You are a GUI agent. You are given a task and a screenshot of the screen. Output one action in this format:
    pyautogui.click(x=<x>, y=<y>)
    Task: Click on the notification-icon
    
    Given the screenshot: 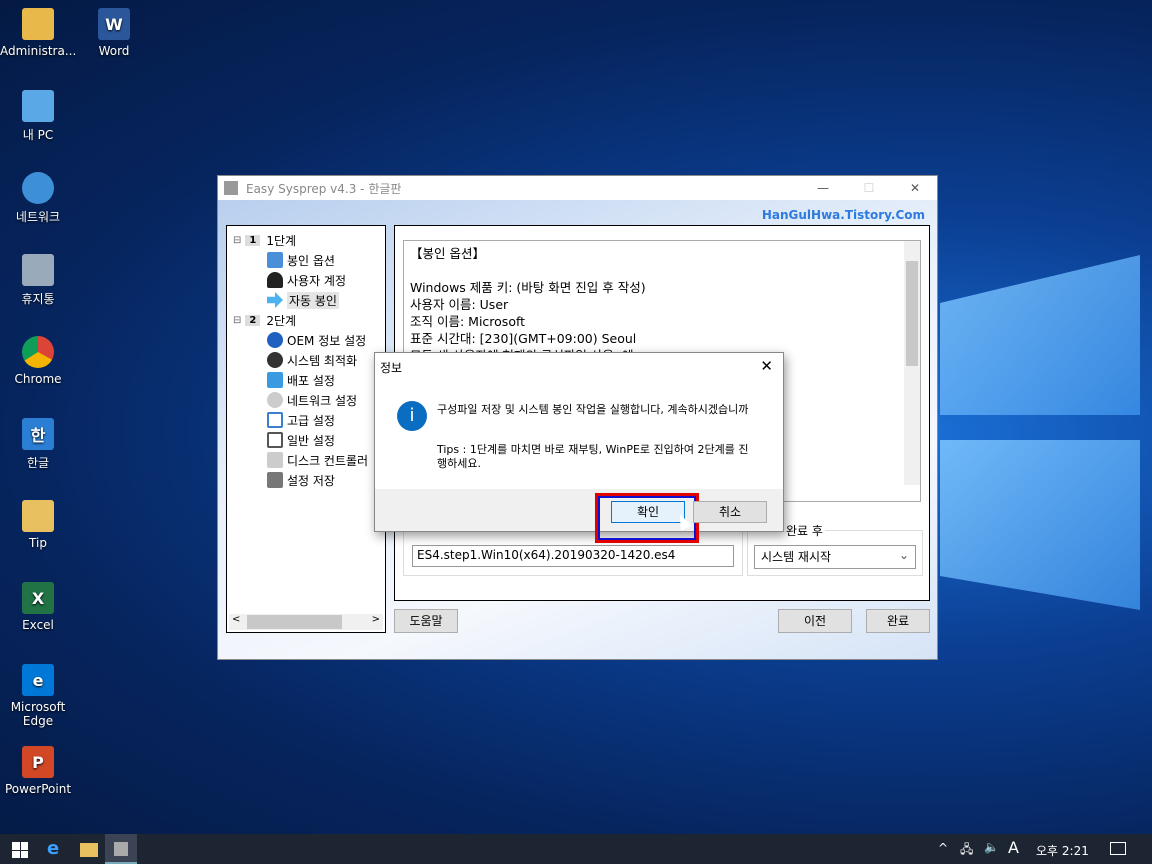 What is the action you would take?
    pyautogui.click(x=1118, y=848)
    